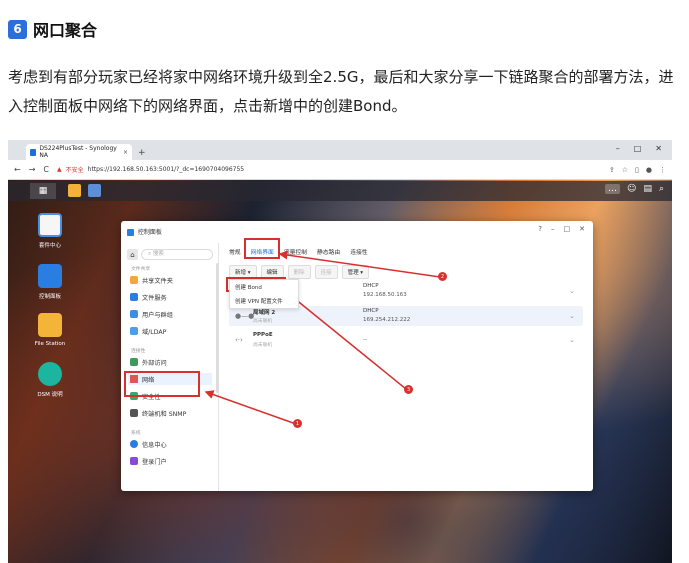 The width and height of the screenshot is (689, 563). I want to click on interface-name: PPPoE, so click(263, 335).